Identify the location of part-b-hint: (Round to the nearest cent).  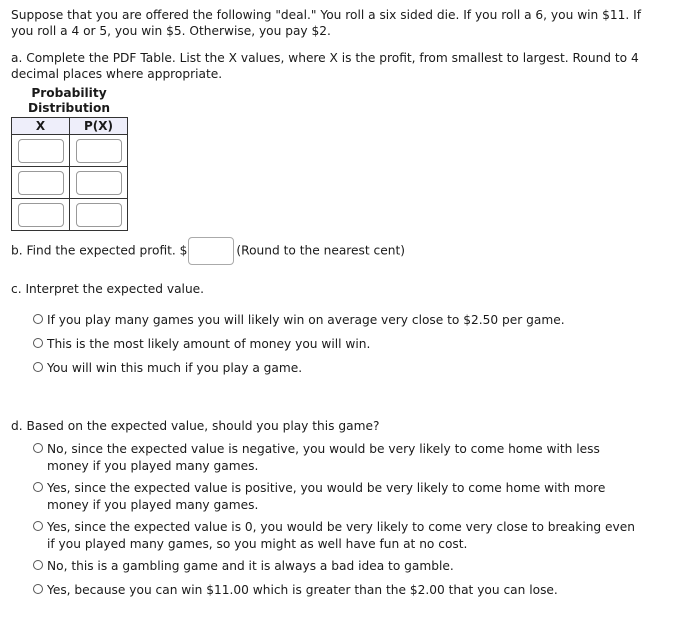
(320, 250).